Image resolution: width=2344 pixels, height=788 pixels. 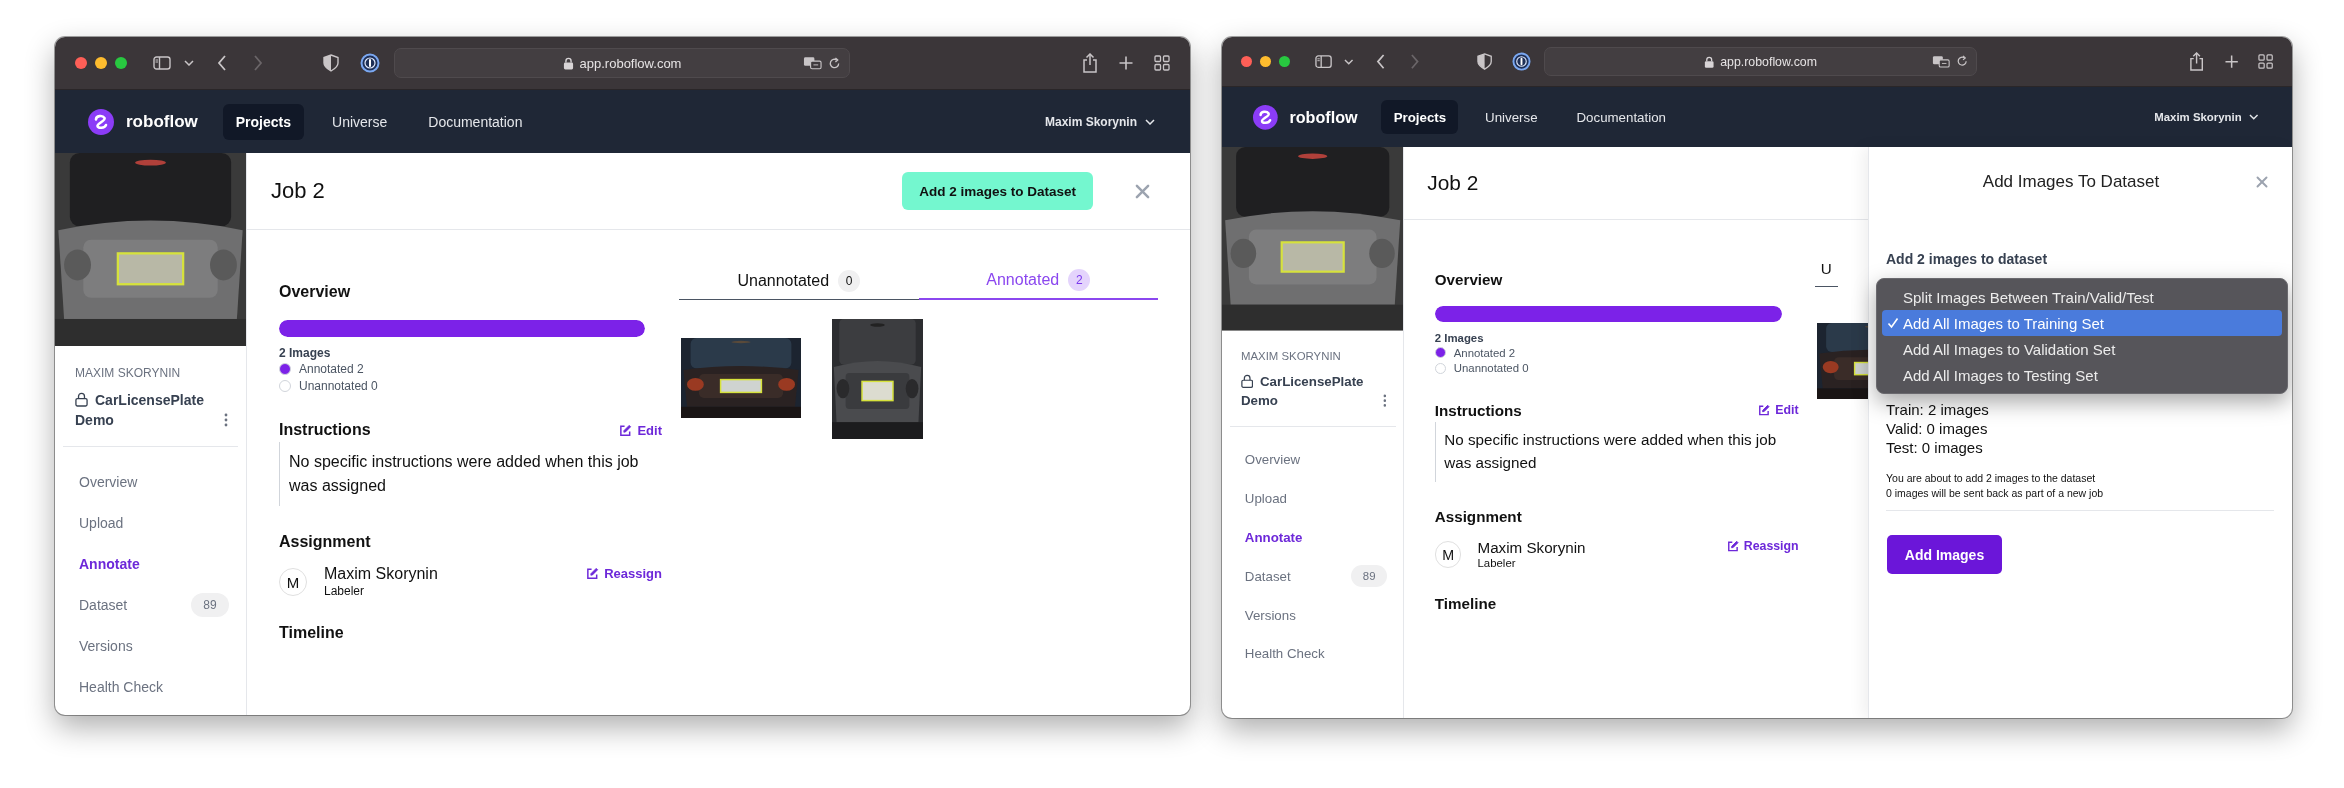 What do you see at coordinates (2082, 375) in the screenshot?
I see `menu-item: Add All Images to Testing Set` at bounding box center [2082, 375].